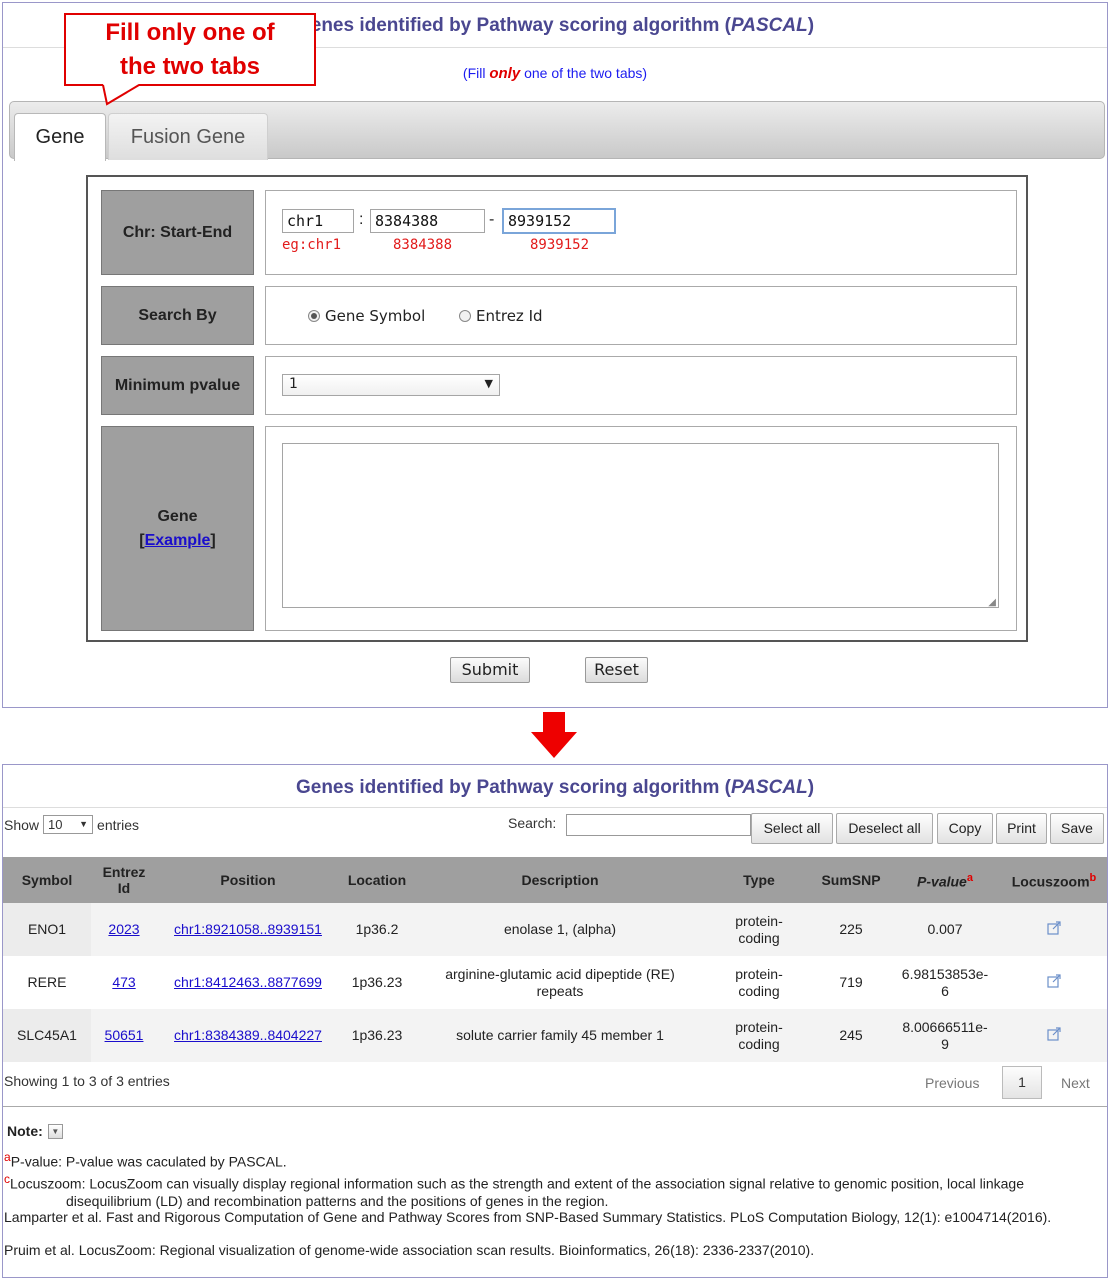 This screenshot has height=1279, width=1110. Describe the element at coordinates (177, 528) in the screenshot. I see `gene-label: Gene [Example]` at that location.